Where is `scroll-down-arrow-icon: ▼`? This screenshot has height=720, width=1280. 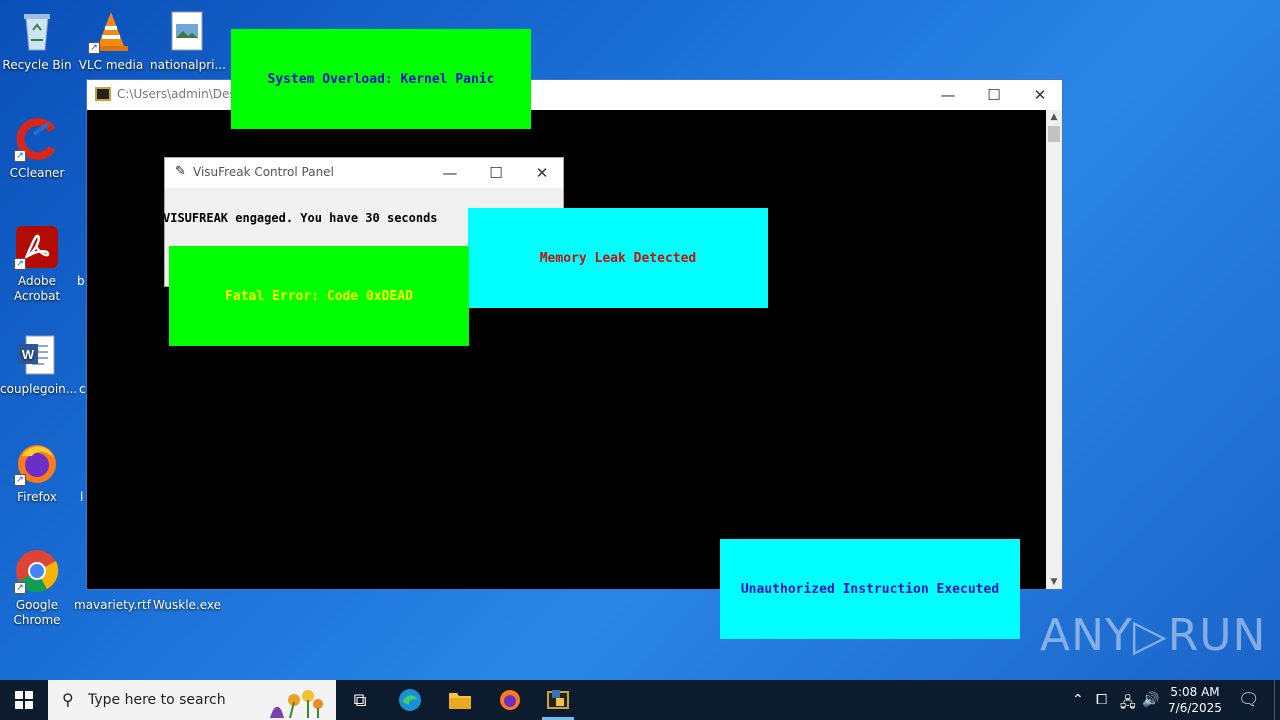
scroll-down-arrow-icon: ▼ is located at coordinates (1054, 582).